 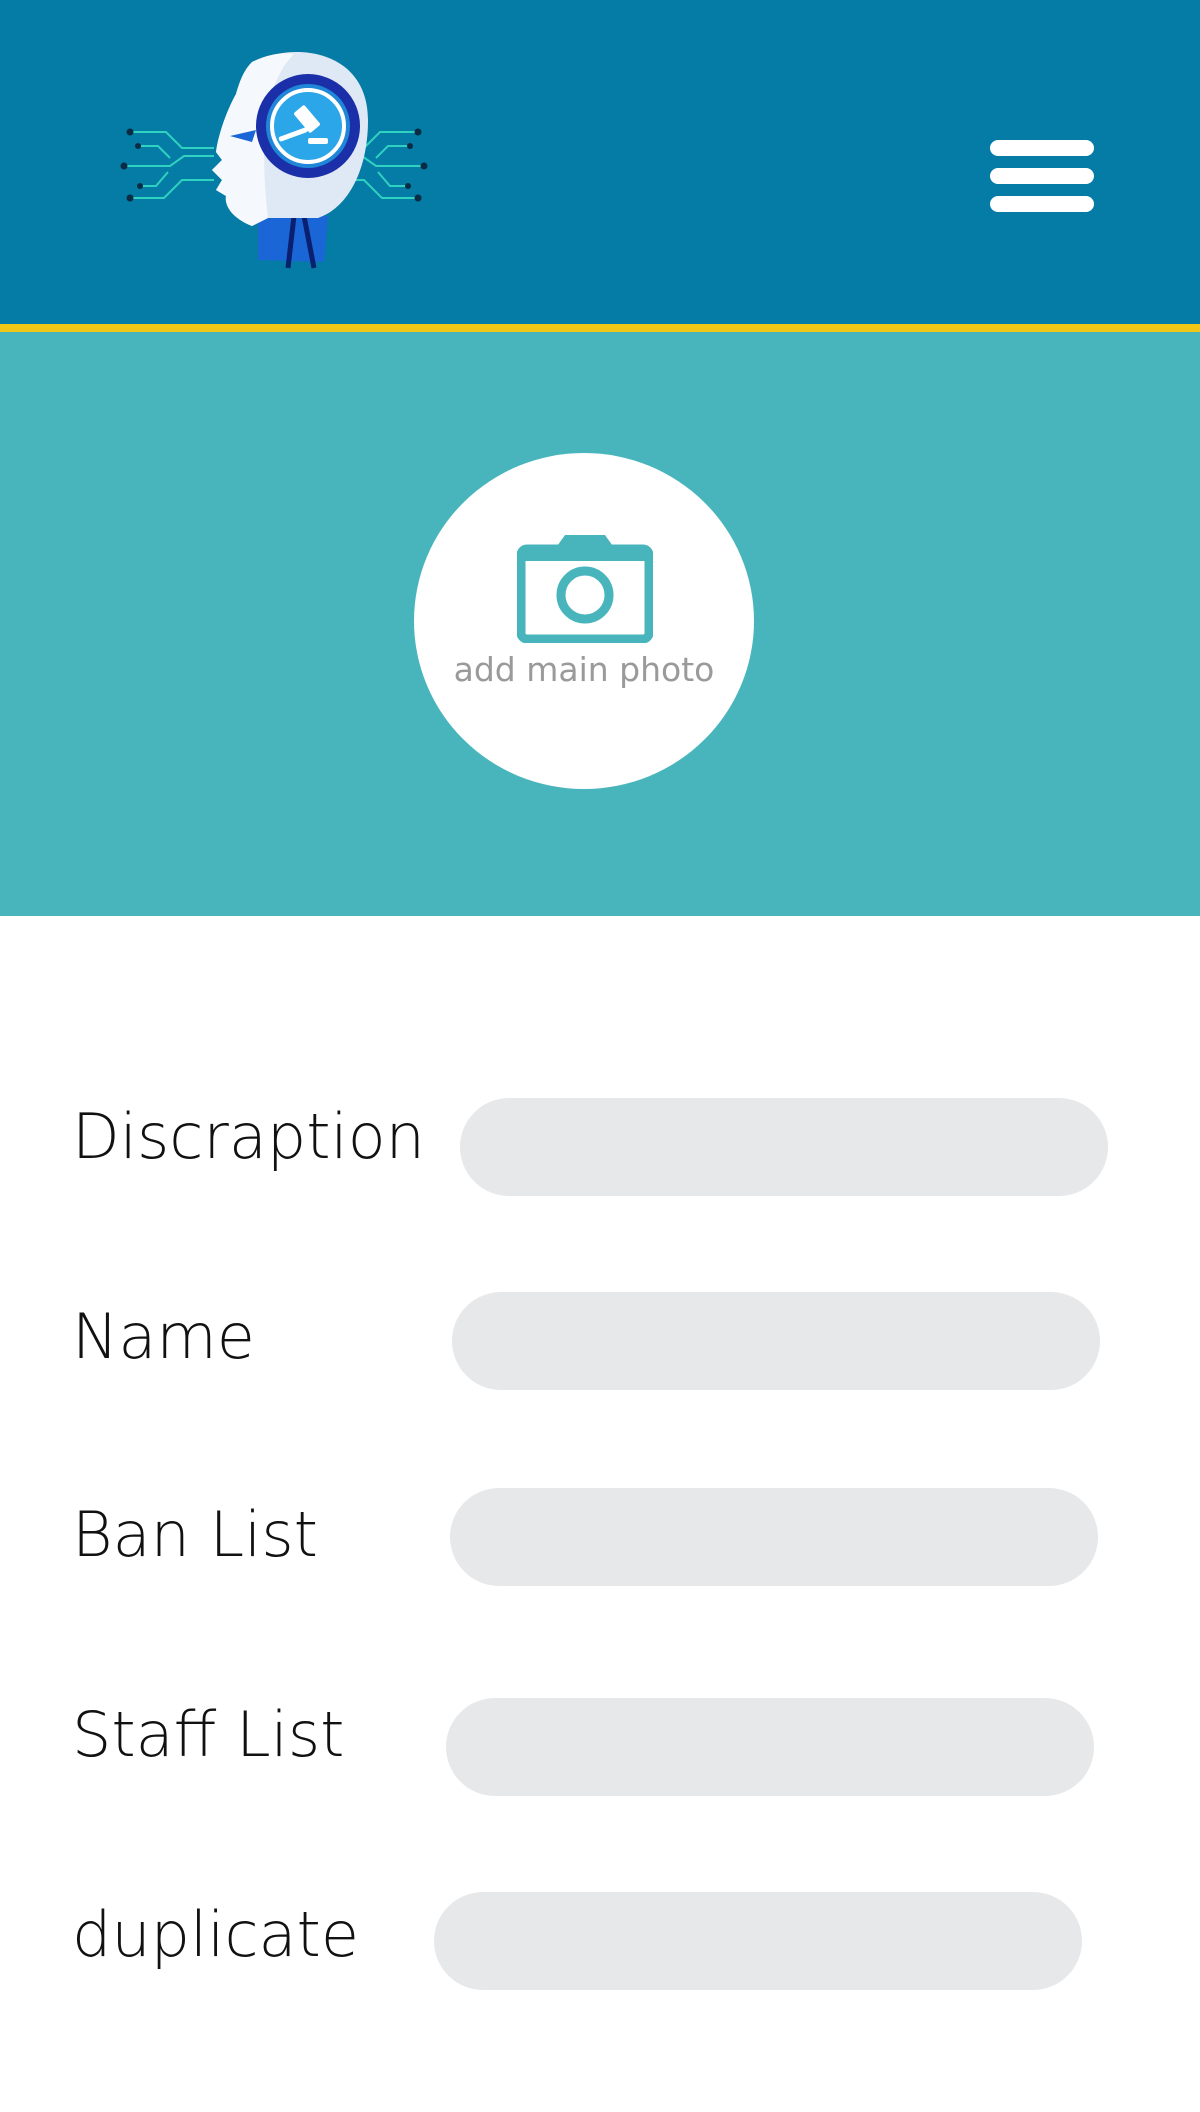 I want to click on name-input, so click(x=776, y=1341).